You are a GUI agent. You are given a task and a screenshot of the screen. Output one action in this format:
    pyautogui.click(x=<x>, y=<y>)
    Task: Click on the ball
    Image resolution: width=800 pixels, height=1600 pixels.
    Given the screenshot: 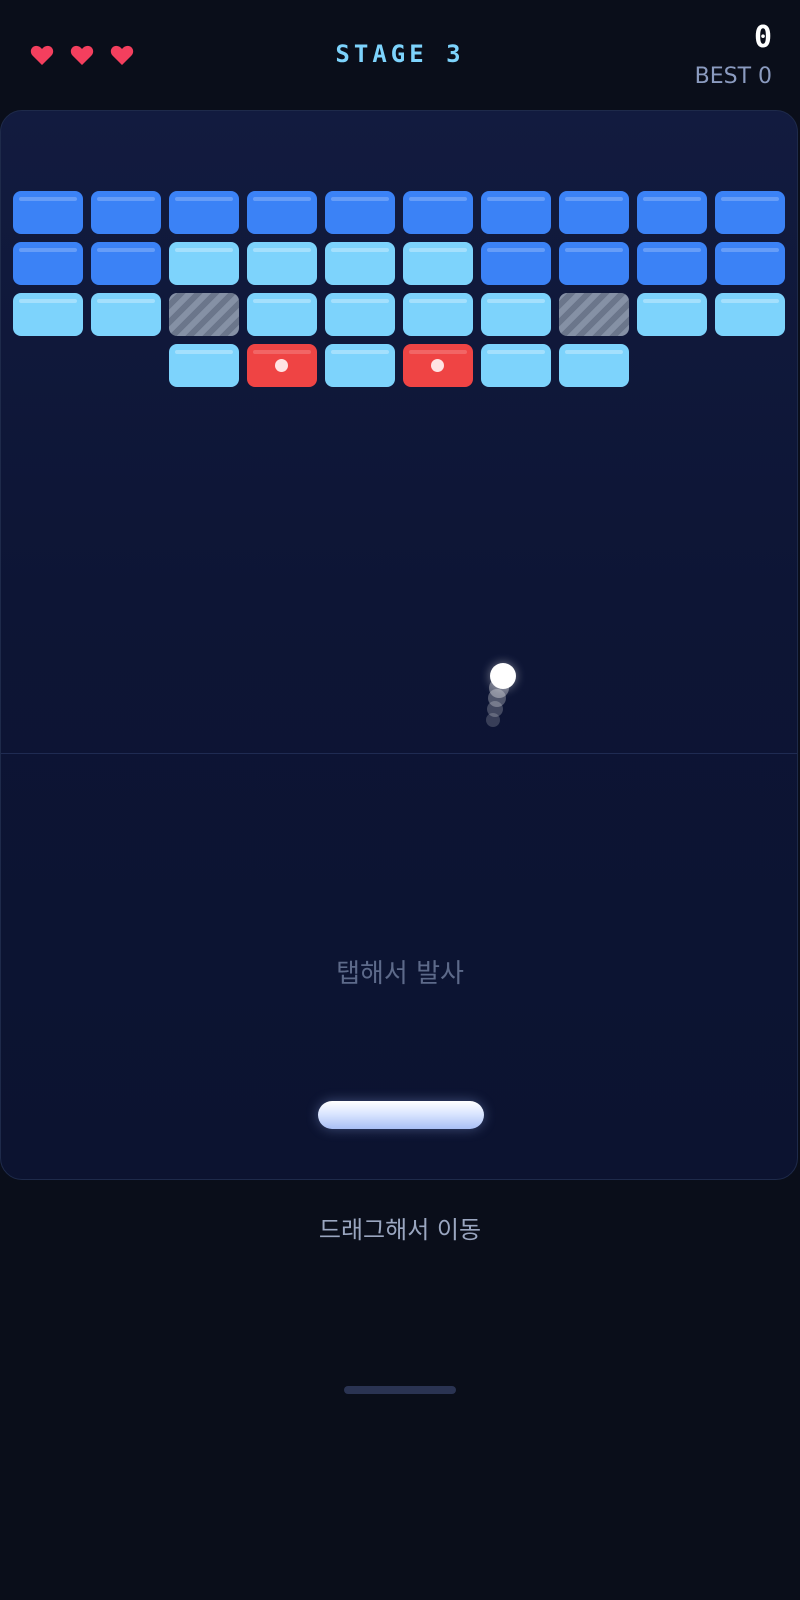 What is the action you would take?
    pyautogui.click(x=503, y=676)
    